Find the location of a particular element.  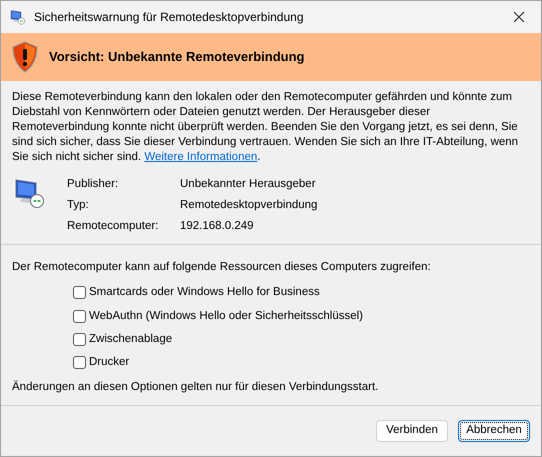

close-icon is located at coordinates (519, 17).